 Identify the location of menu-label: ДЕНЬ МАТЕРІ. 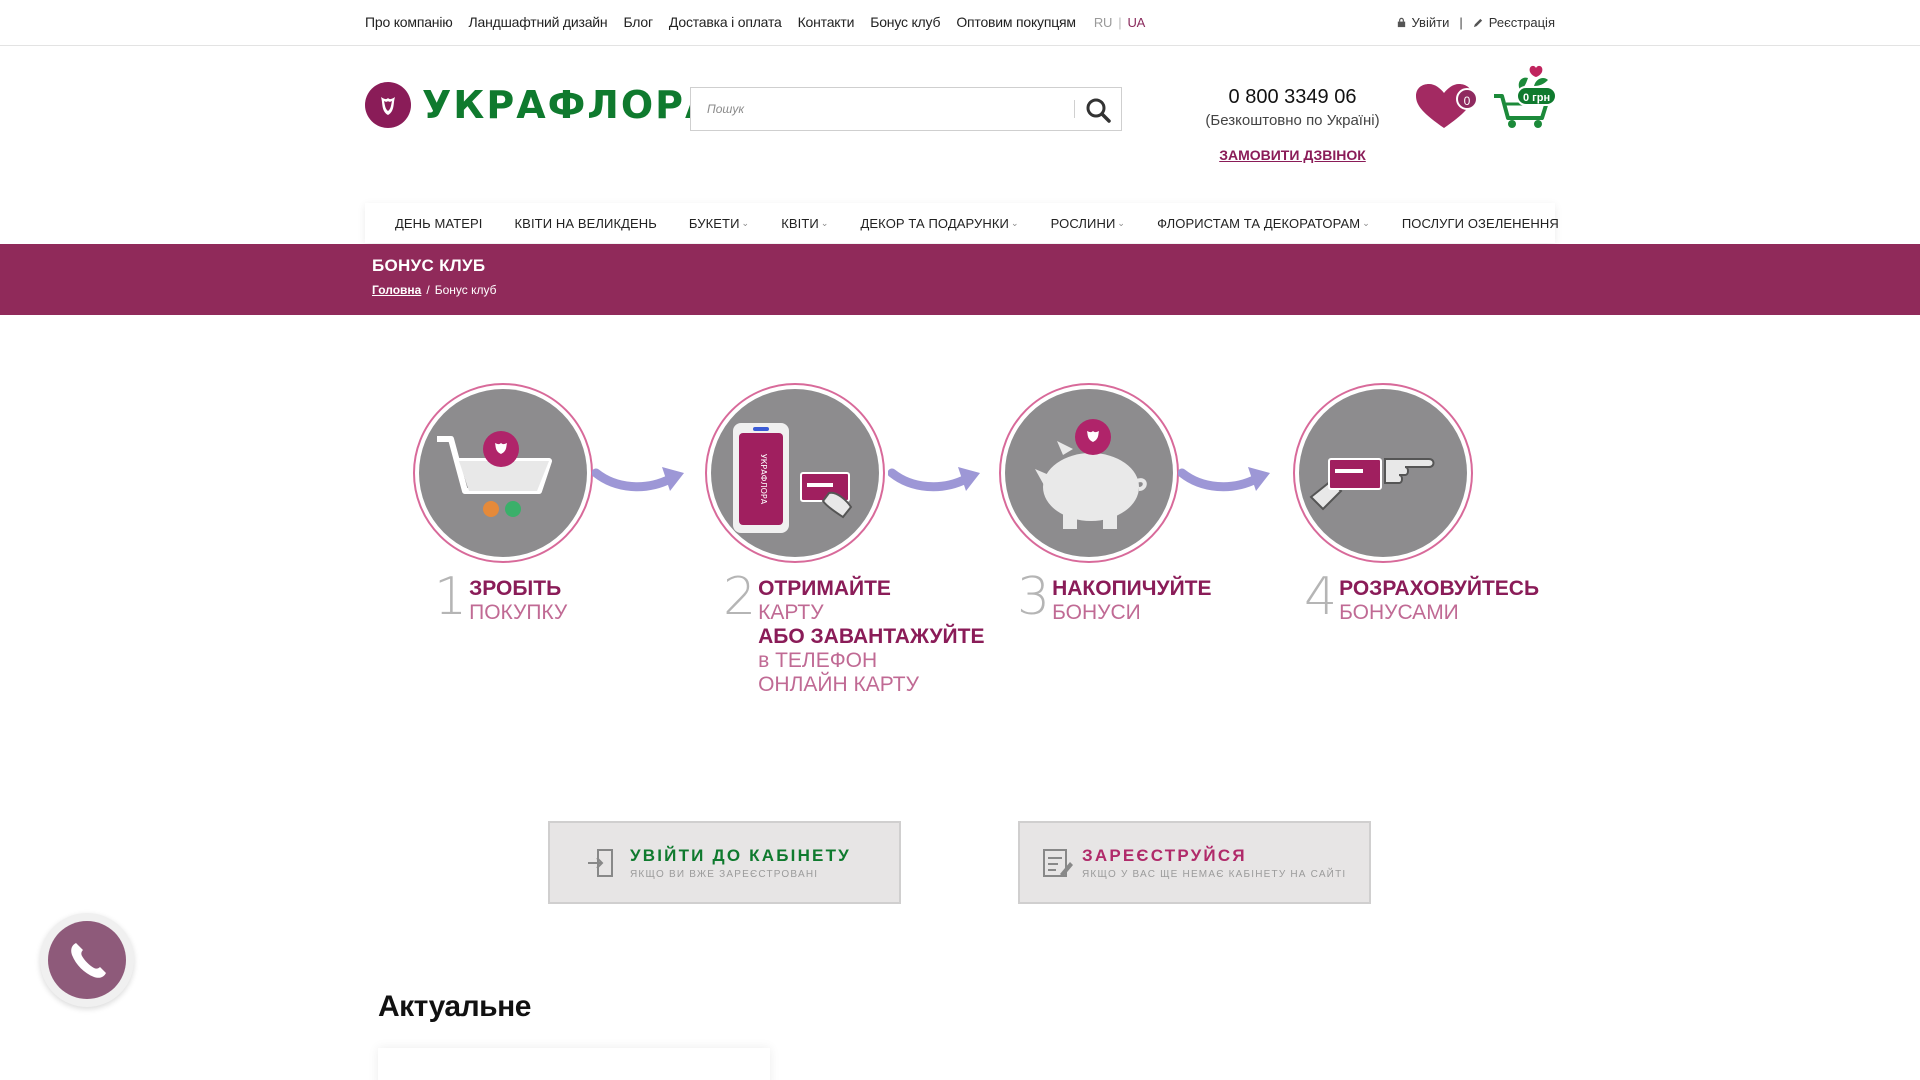
(439, 223).